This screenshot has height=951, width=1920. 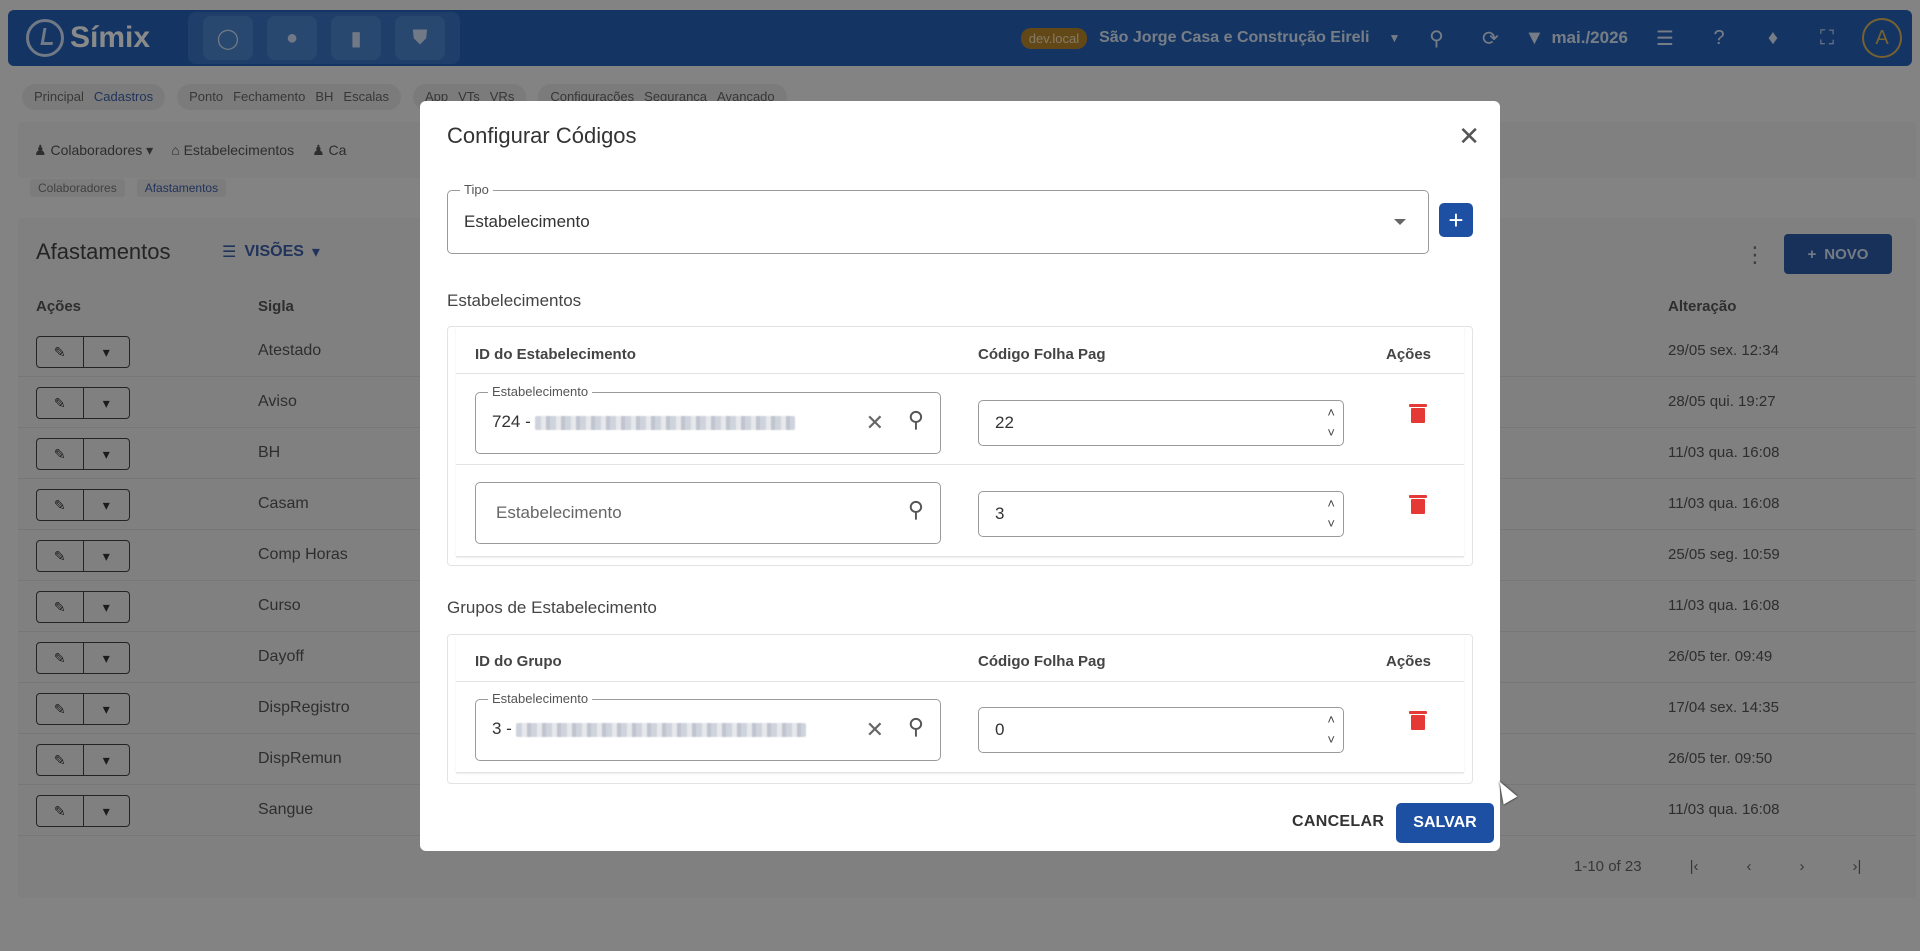 What do you see at coordinates (511, 421) in the screenshot?
I see `estabelecimento-id: 724 -` at bounding box center [511, 421].